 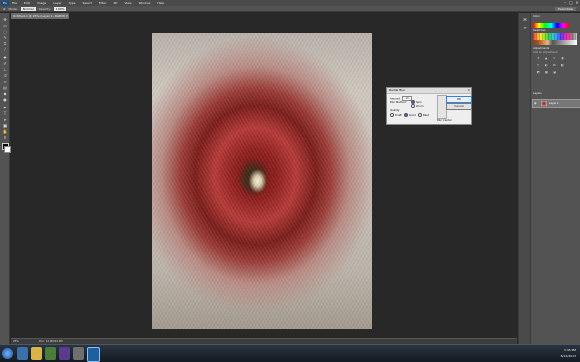 I want to click on taskbar-explorer-icon, so click(x=36, y=353).